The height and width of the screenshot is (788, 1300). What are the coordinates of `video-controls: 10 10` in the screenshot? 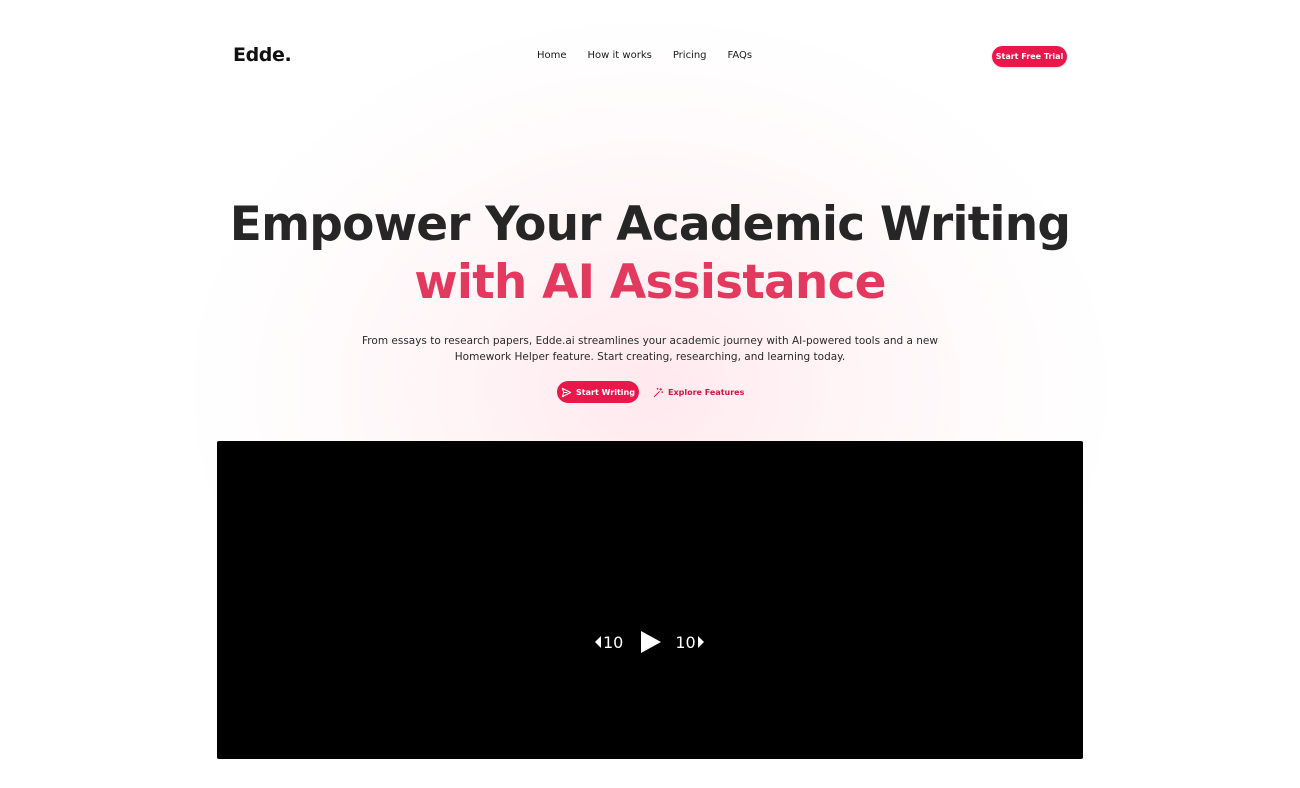 It's located at (649, 642).